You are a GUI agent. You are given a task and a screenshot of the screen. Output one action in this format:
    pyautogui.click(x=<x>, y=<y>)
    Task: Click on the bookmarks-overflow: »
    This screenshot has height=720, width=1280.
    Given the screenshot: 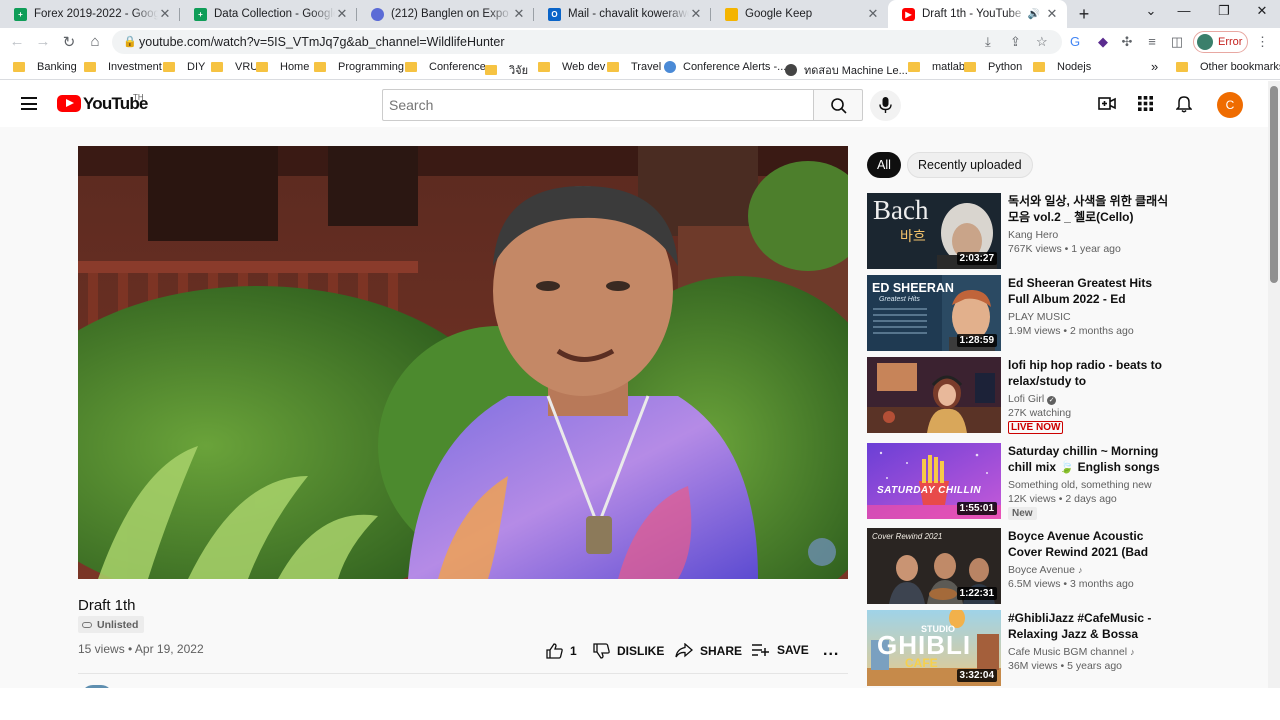 What is the action you would take?
    pyautogui.click(x=1154, y=66)
    